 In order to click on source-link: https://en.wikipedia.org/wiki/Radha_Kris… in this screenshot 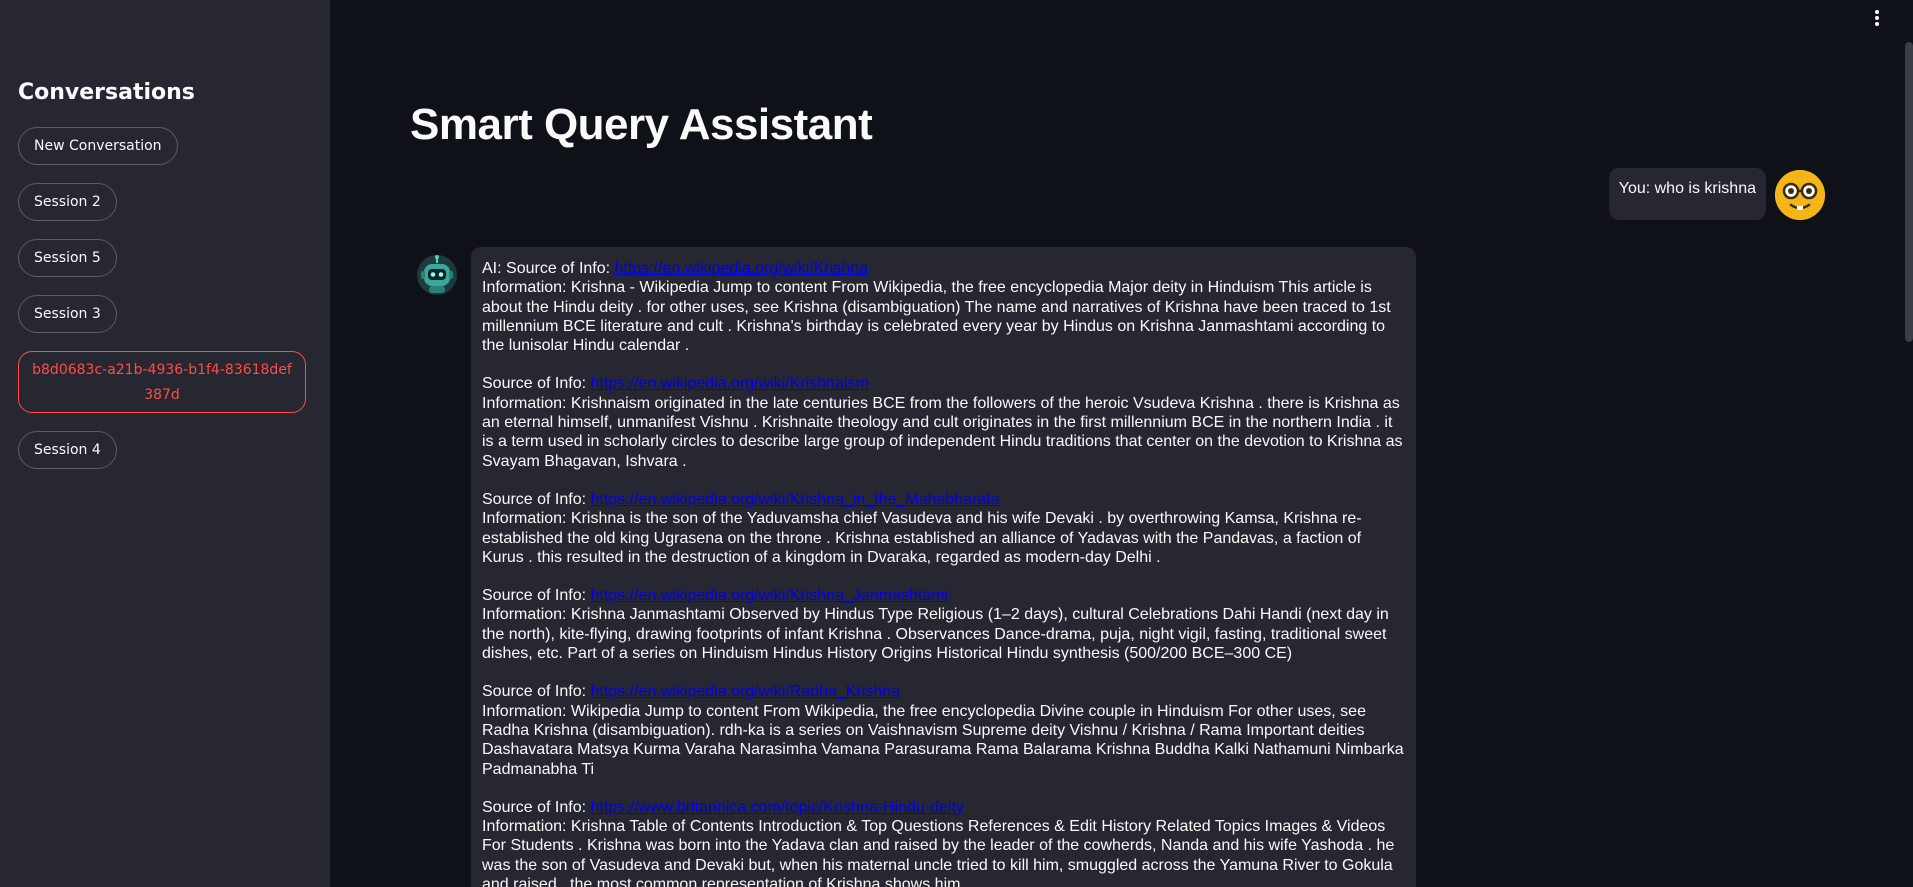, I will do `click(746, 691)`.